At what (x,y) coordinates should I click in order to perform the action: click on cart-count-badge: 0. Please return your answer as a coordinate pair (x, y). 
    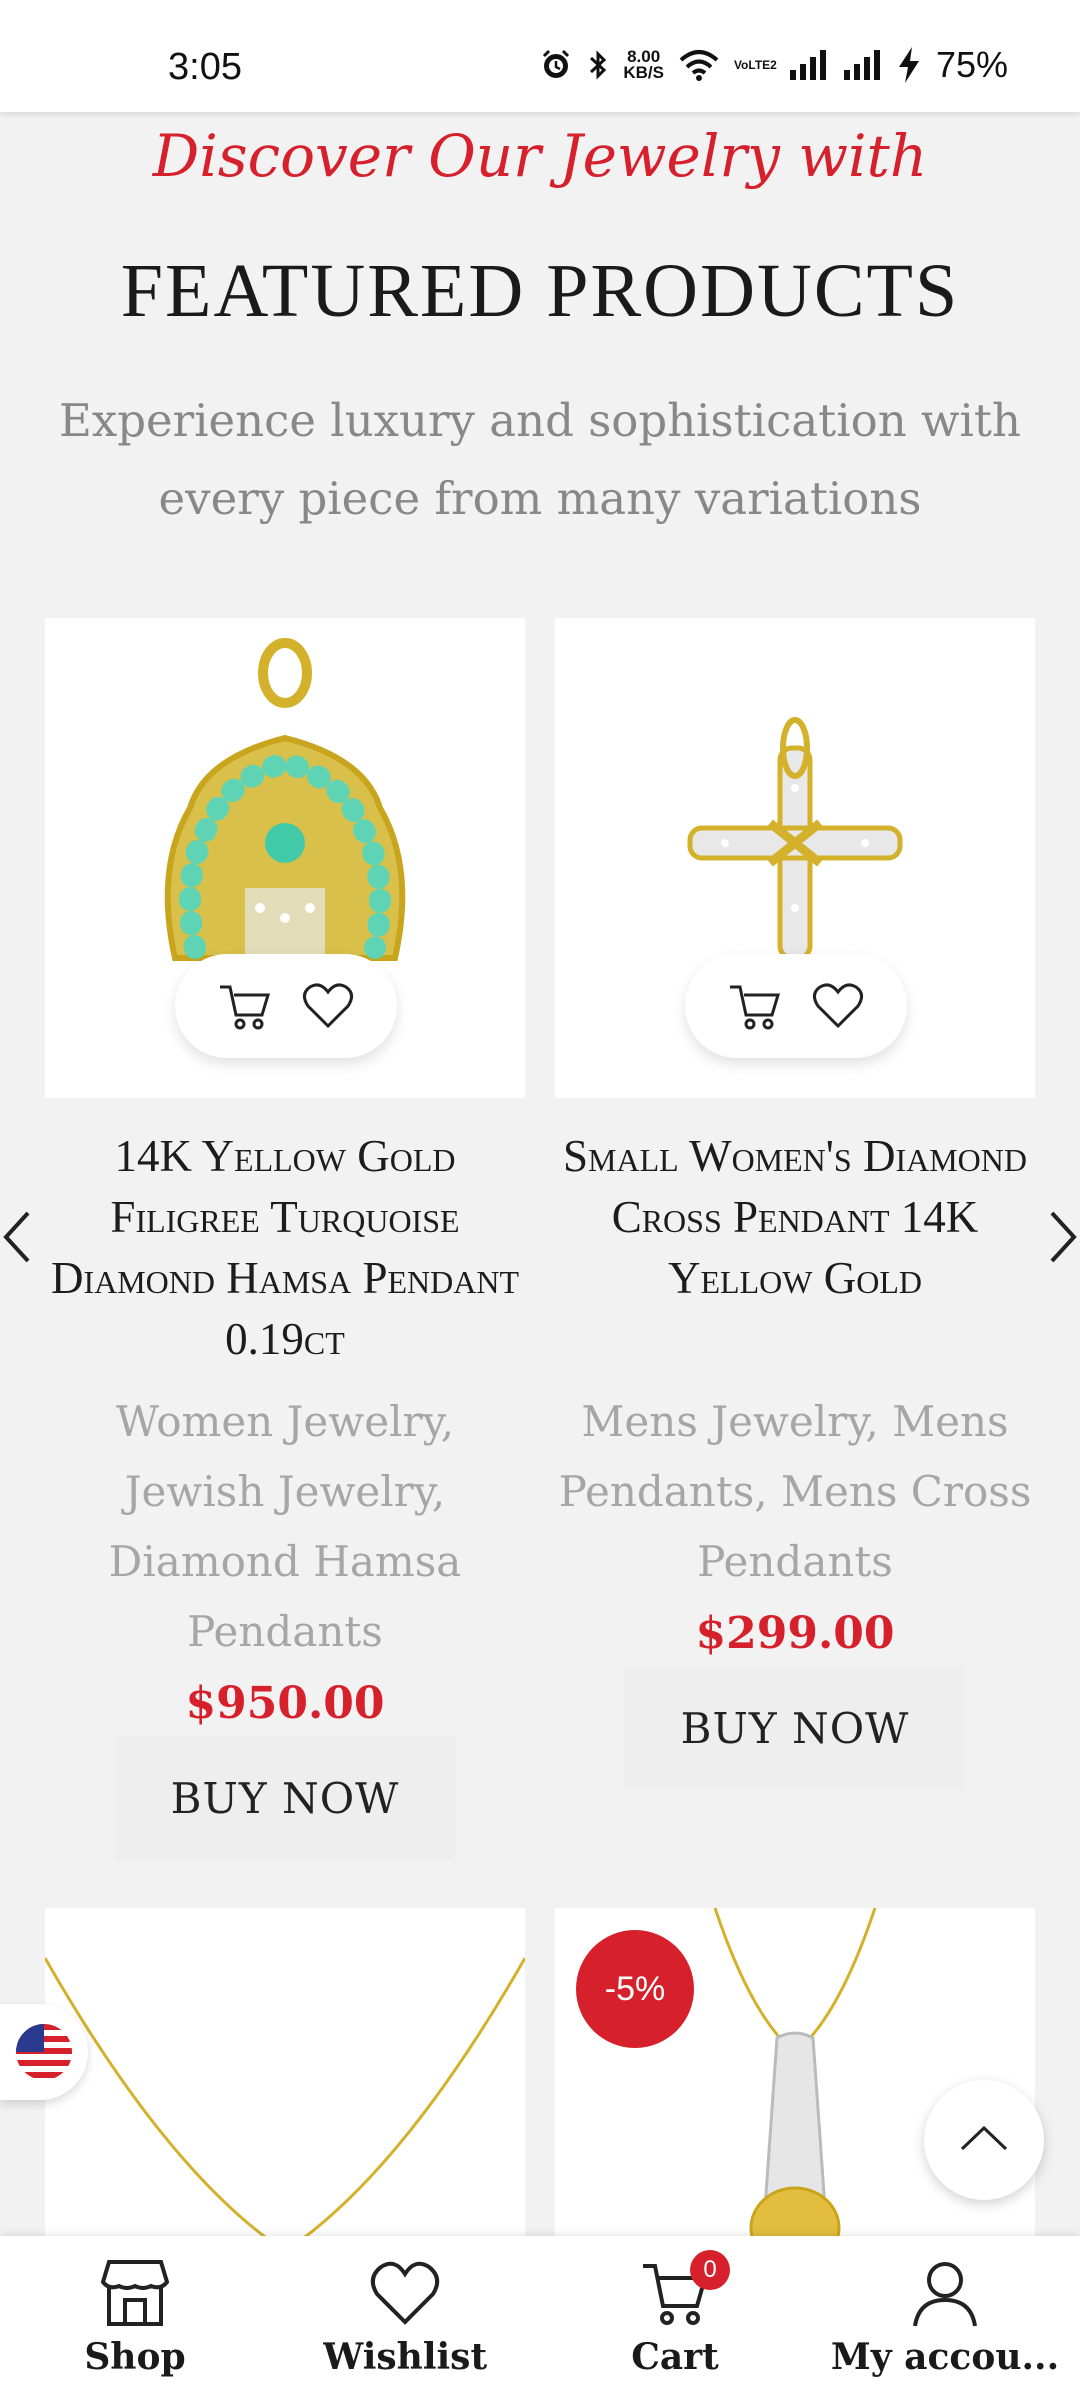
    Looking at the image, I should click on (710, 2270).